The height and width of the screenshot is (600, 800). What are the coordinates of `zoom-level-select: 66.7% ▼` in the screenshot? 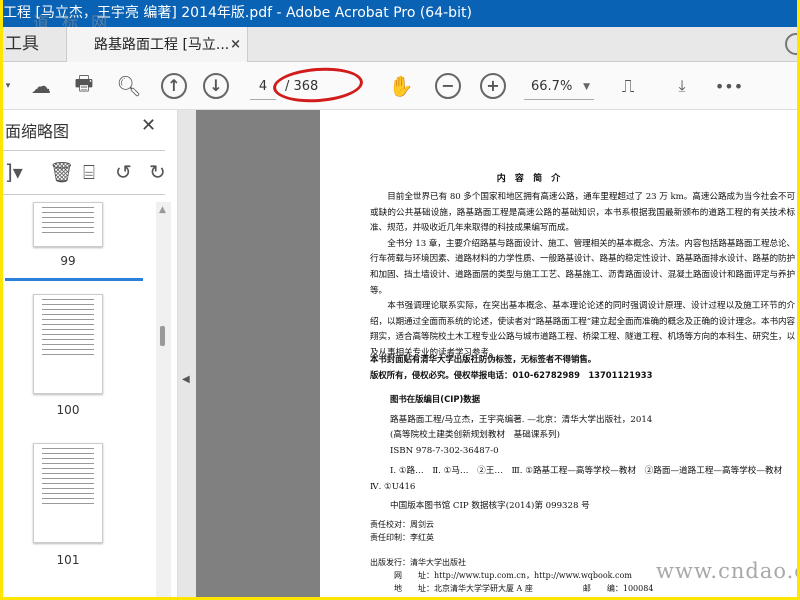 It's located at (559, 87).